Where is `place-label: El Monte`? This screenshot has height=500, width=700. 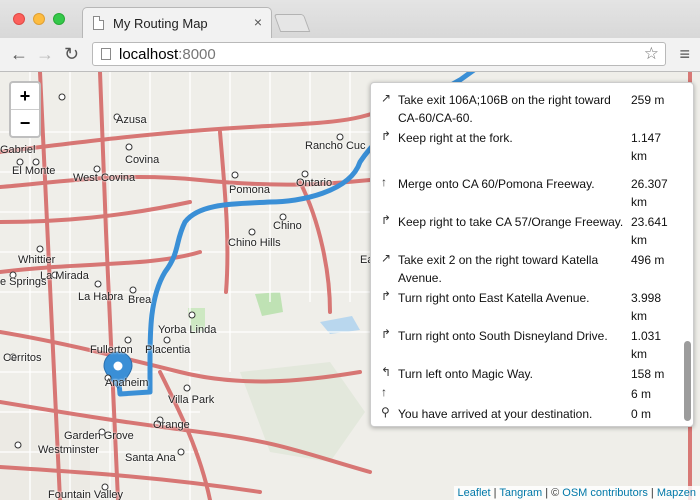 place-label: El Monte is located at coordinates (34, 171).